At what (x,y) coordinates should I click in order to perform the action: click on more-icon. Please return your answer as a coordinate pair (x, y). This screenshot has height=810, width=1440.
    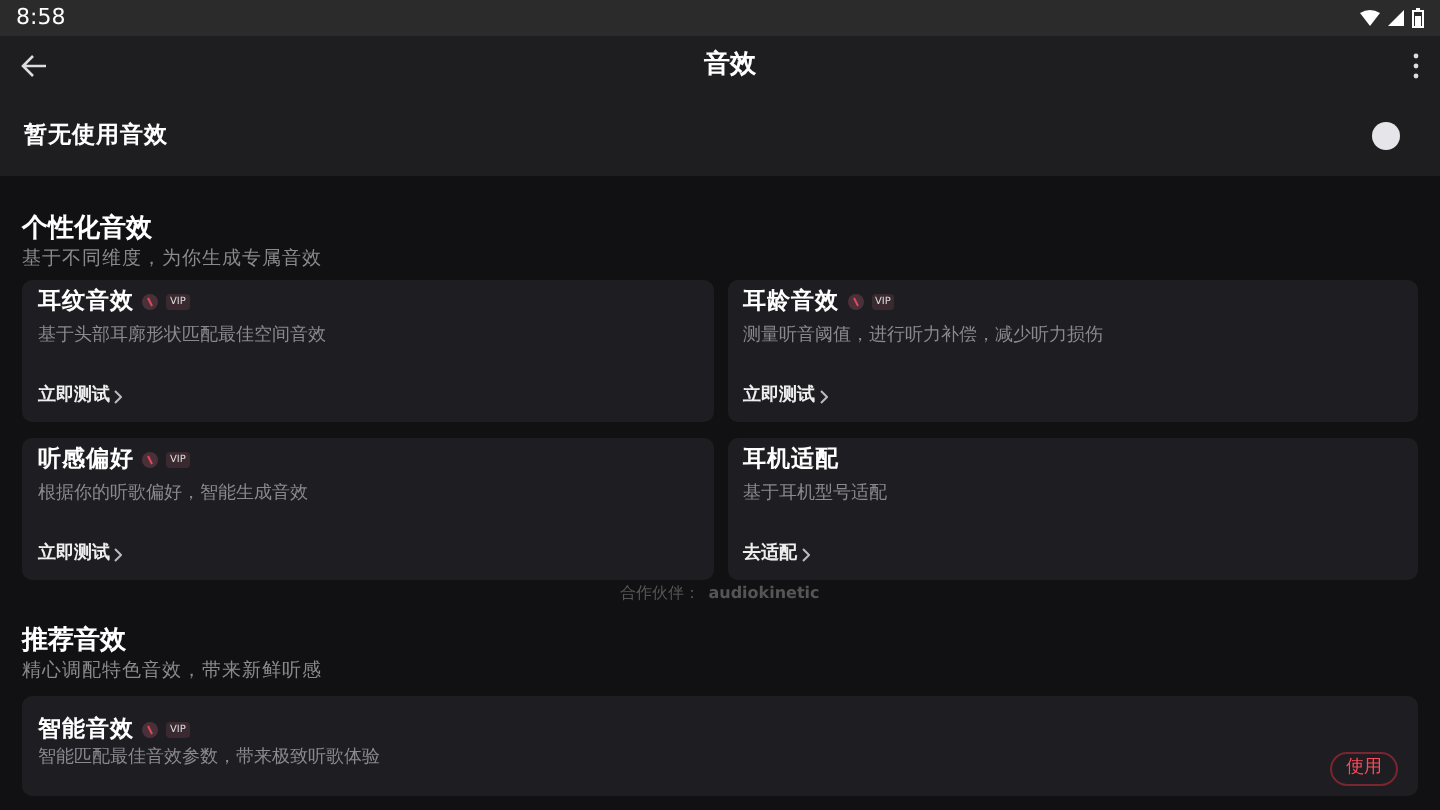
    Looking at the image, I should click on (1416, 66).